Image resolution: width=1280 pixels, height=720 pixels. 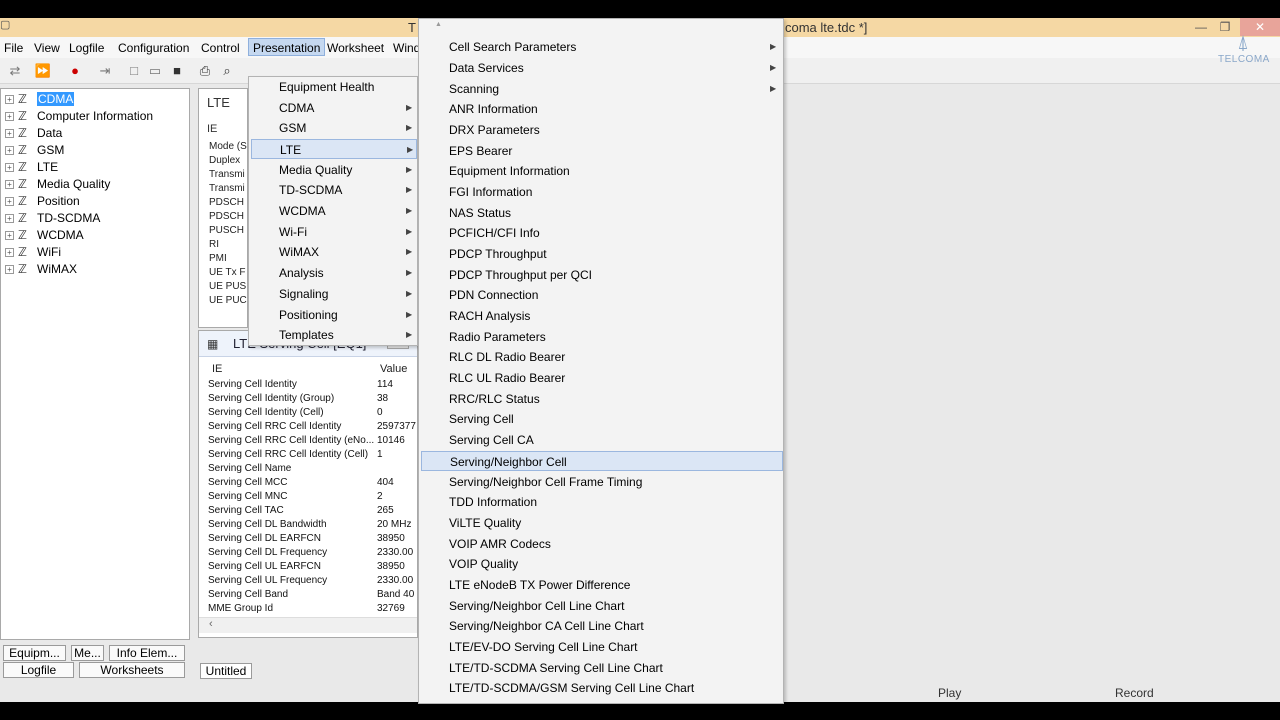 What do you see at coordinates (406, 48) in the screenshot?
I see `menu-window: Wind` at bounding box center [406, 48].